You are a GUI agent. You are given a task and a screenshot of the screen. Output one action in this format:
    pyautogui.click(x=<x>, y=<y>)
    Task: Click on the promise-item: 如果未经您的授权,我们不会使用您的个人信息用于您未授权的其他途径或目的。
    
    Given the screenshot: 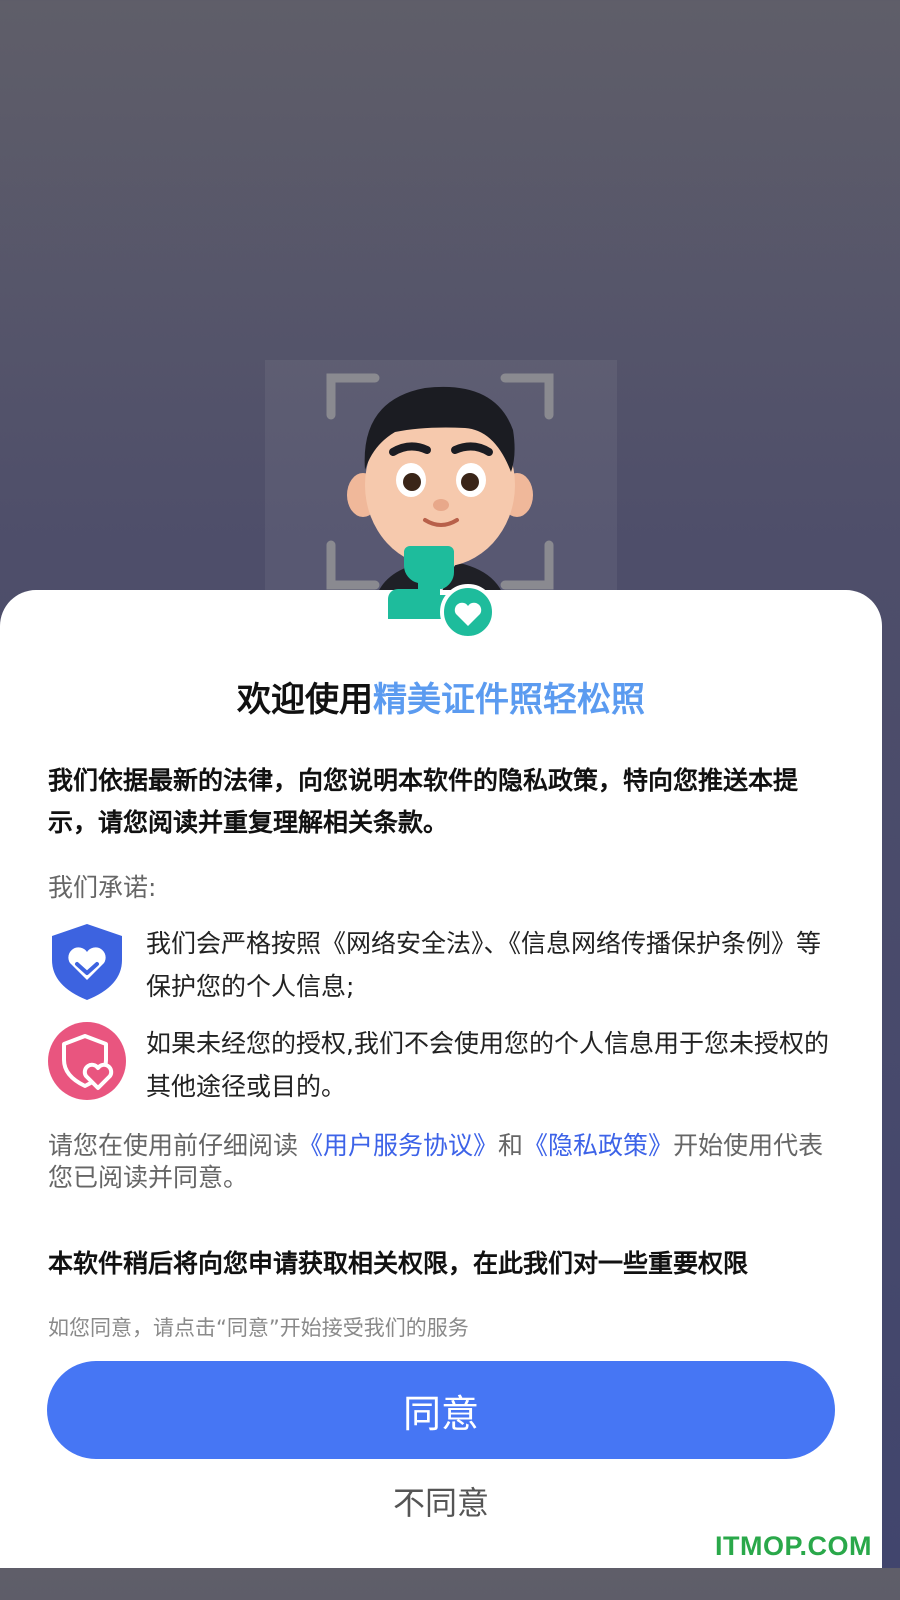 What is the action you would take?
    pyautogui.click(x=443, y=1067)
    